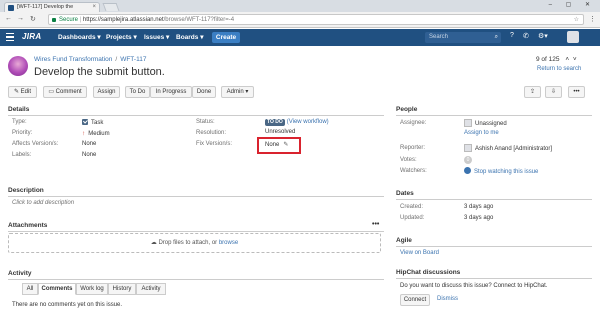  What do you see at coordinates (572, 4) in the screenshot?
I see `window-controls: – ▢ ✕` at bounding box center [572, 4].